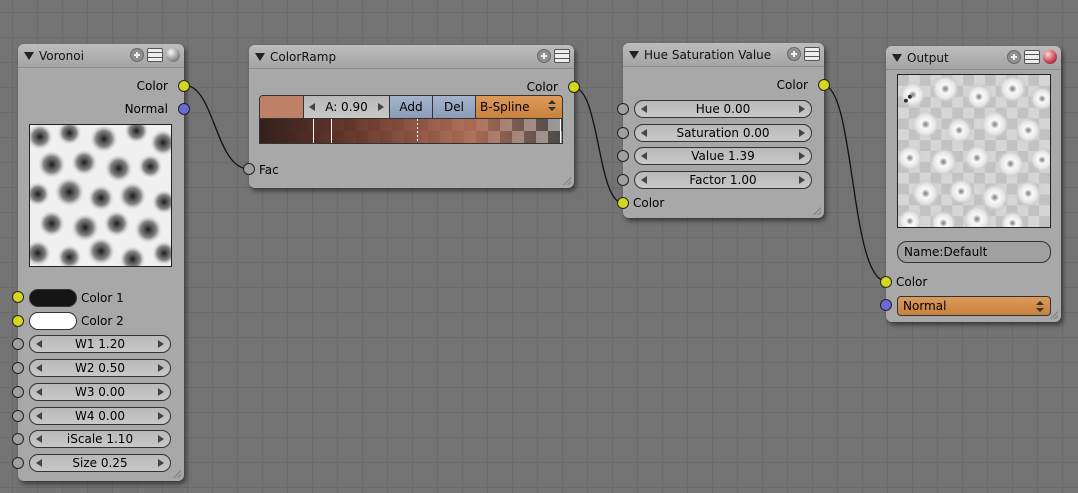  What do you see at coordinates (974, 252) in the screenshot?
I see `material-name-field: Name:Default` at bounding box center [974, 252].